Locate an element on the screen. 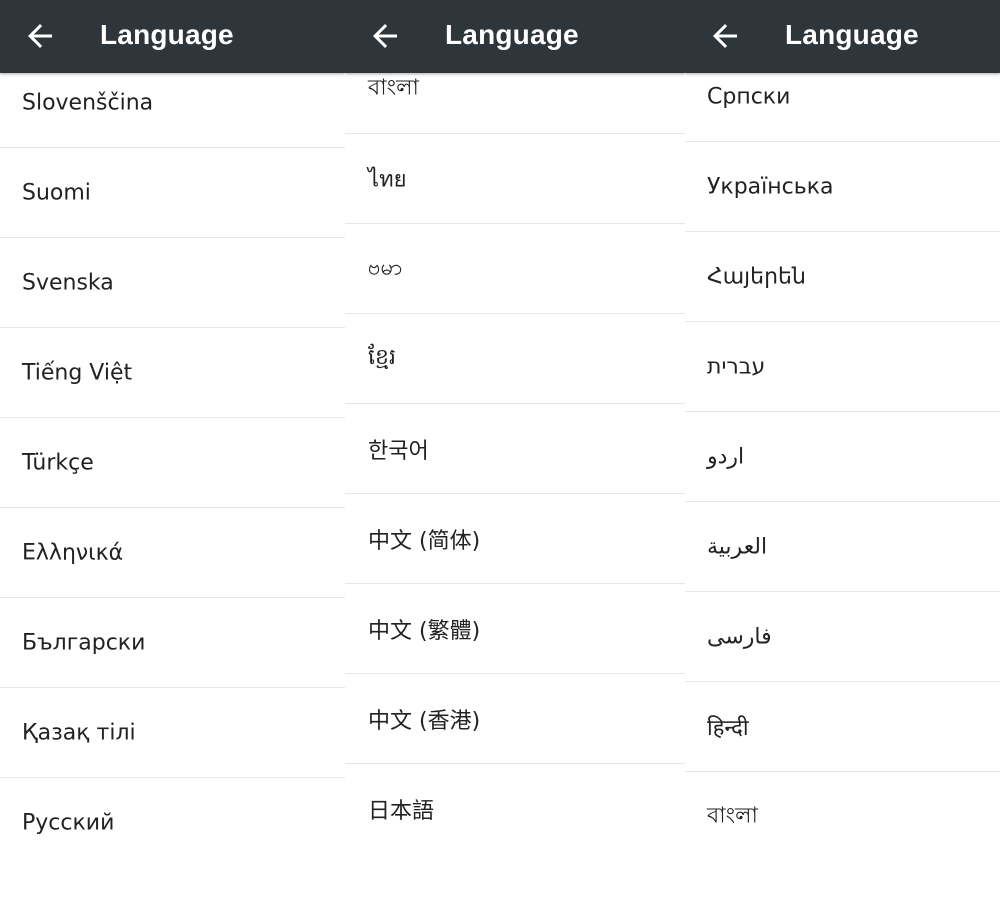 This screenshot has width=1000, height=924. language-label: 中文 (简体) is located at coordinates (424, 541).